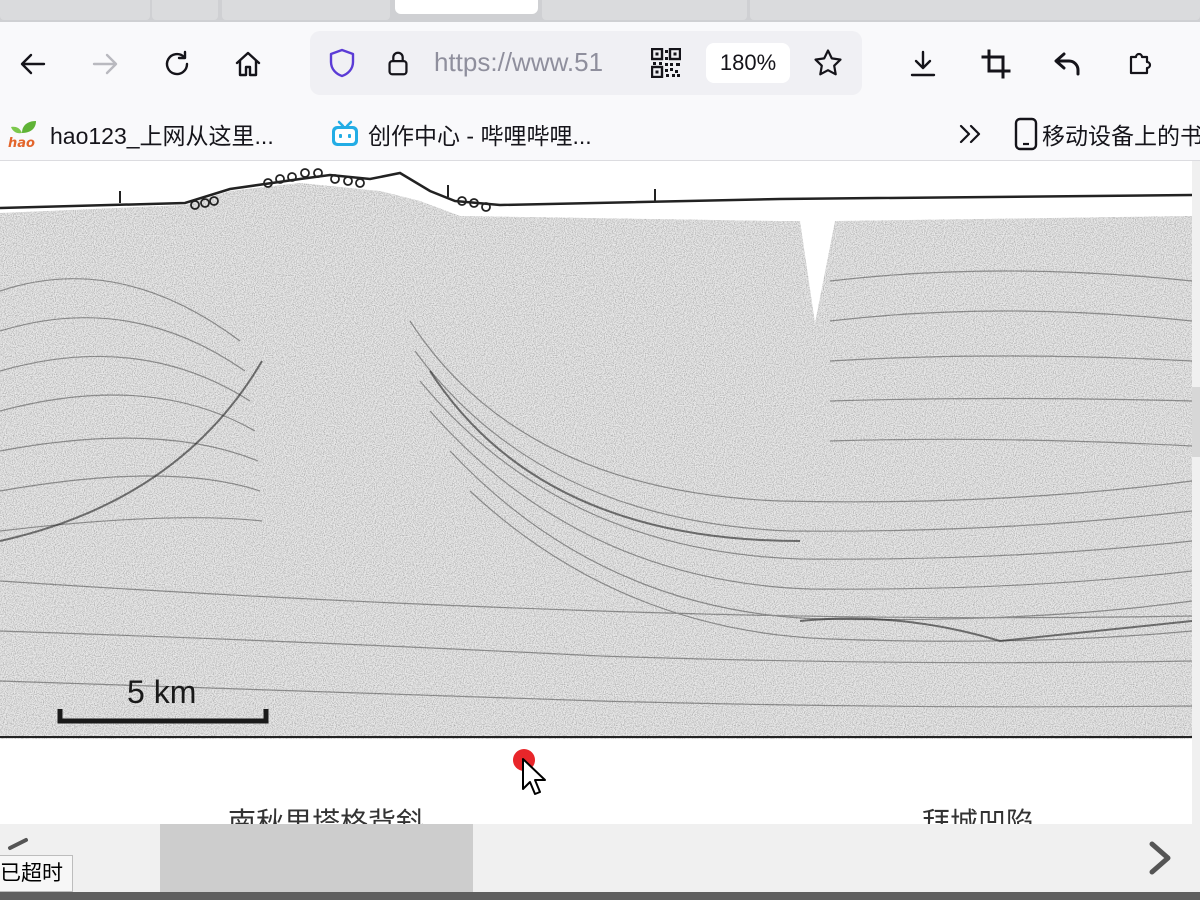  I want to click on back-button, so click(33, 64).